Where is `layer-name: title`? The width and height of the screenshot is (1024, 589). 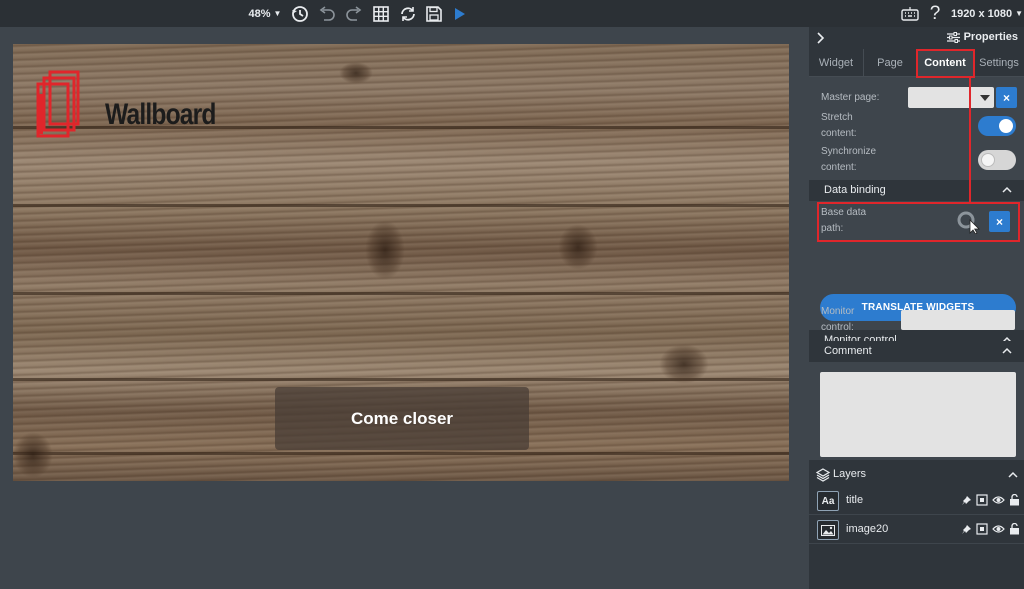
layer-name: title is located at coordinates (855, 500).